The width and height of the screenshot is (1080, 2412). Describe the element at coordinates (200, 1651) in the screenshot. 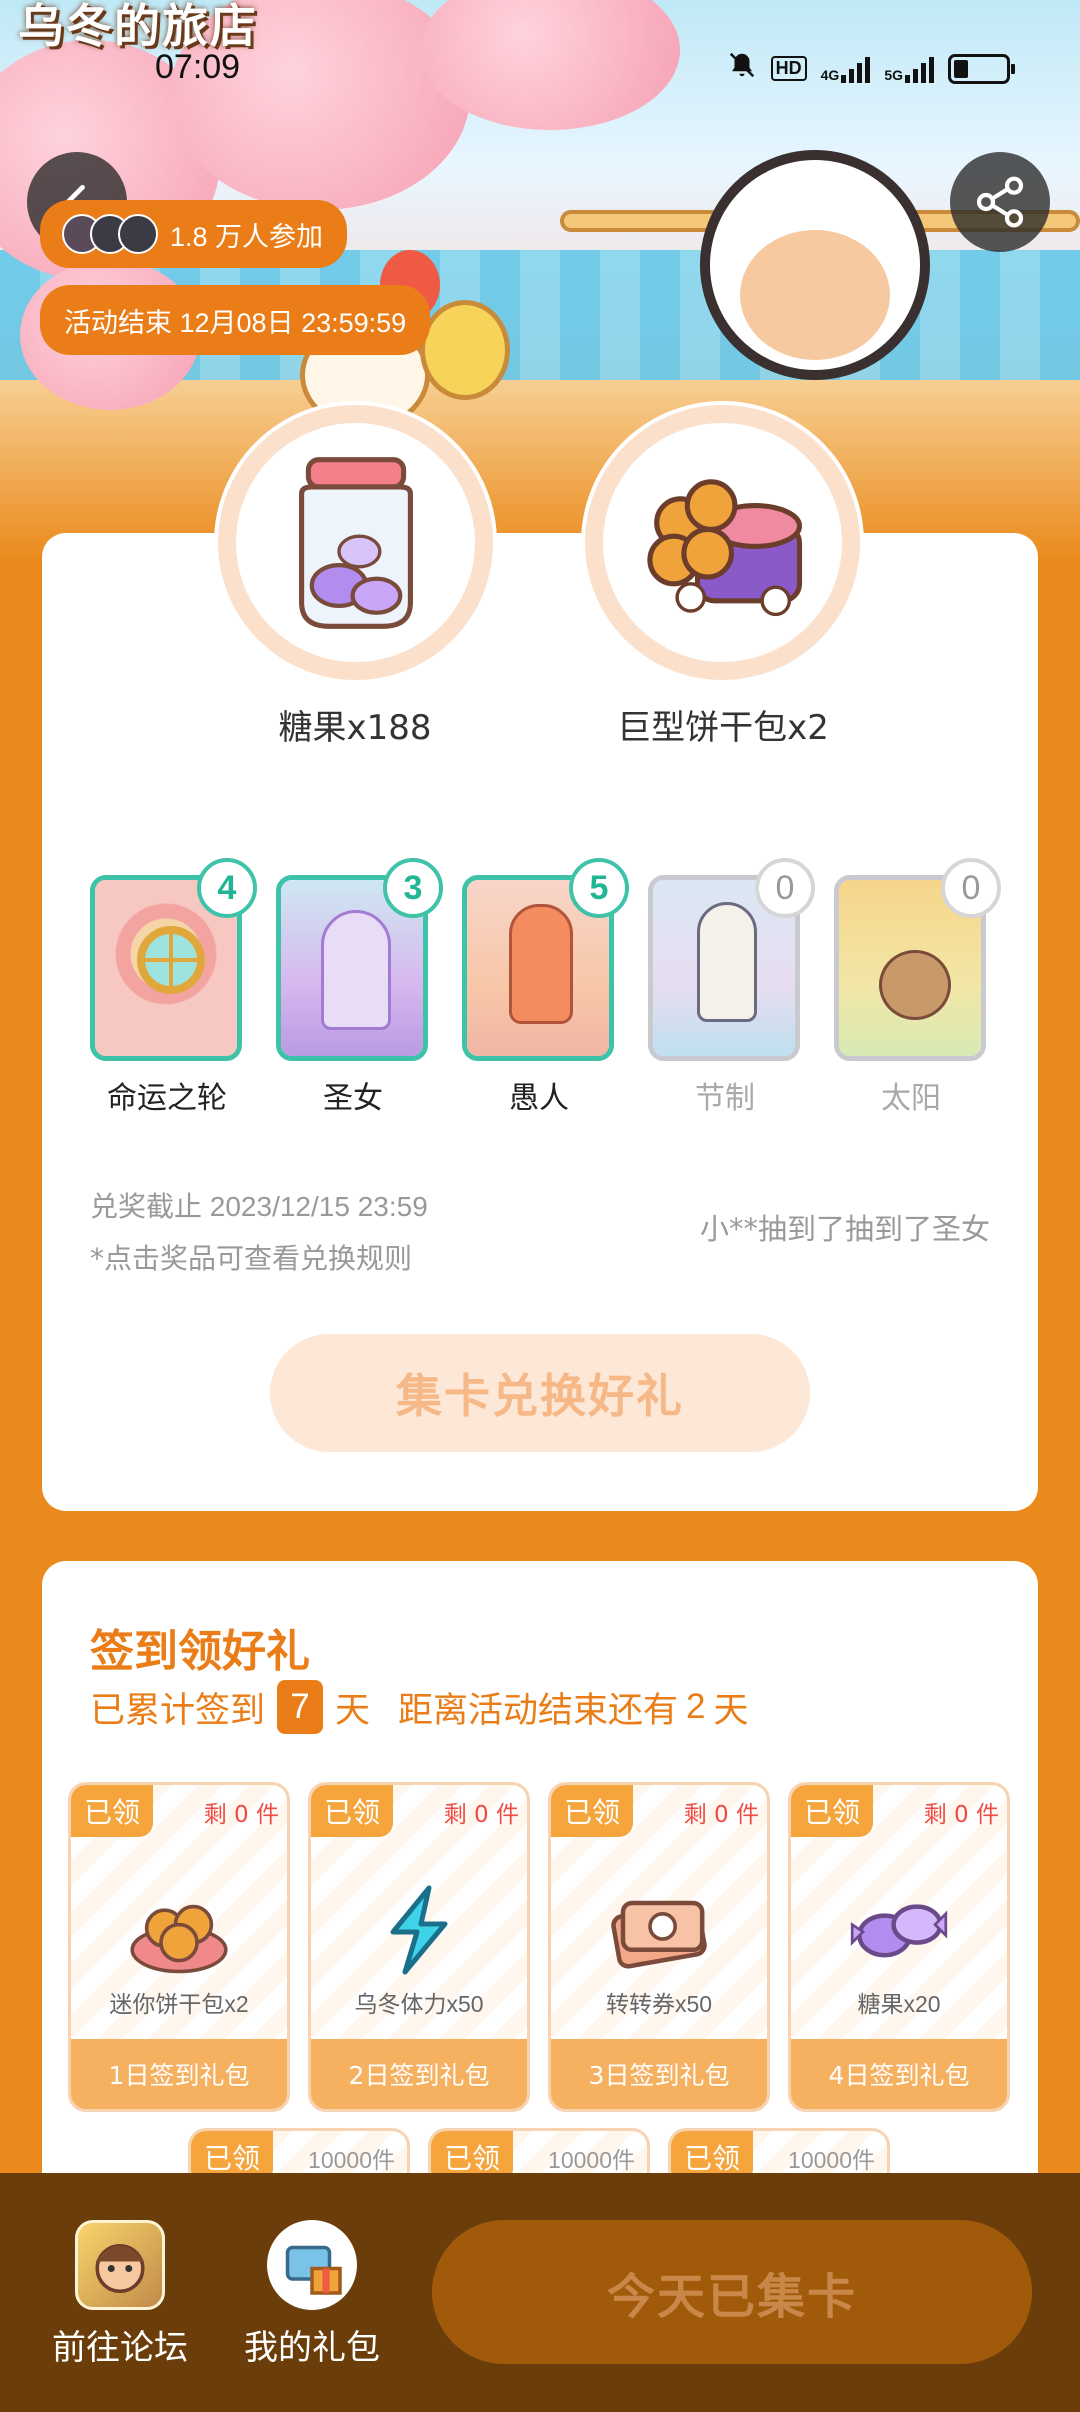

I see `signin-title: 签到领好礼` at that location.